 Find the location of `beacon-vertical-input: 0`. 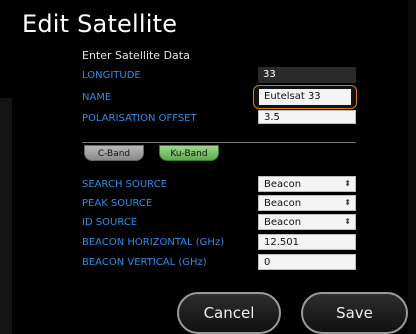

beacon-vertical-input: 0 is located at coordinates (307, 262).